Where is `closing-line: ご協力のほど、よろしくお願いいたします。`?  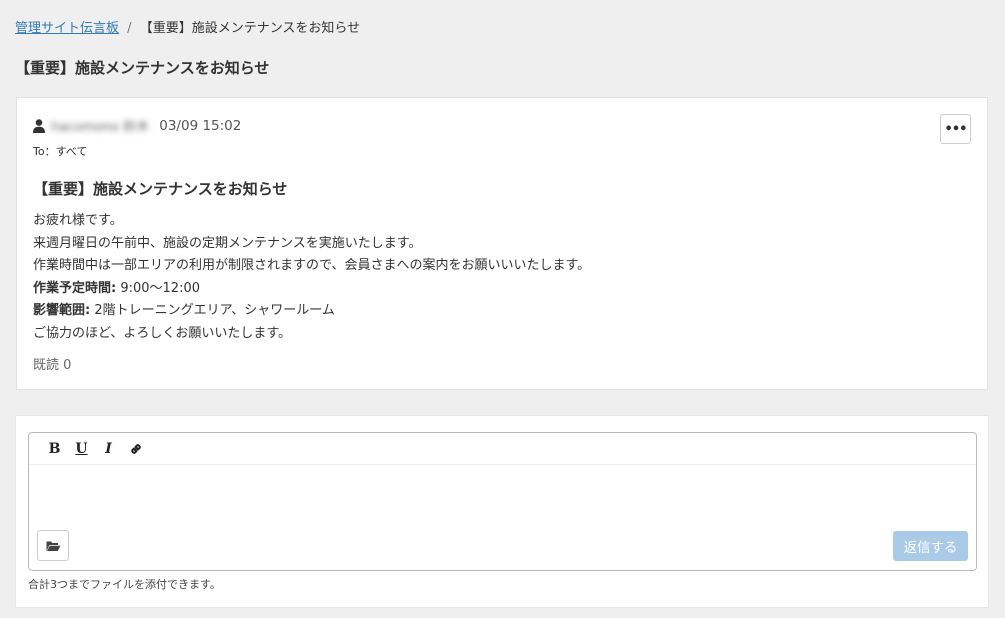
closing-line: ご協力のほど、よろしくお願いいたします。 is located at coordinates (162, 333).